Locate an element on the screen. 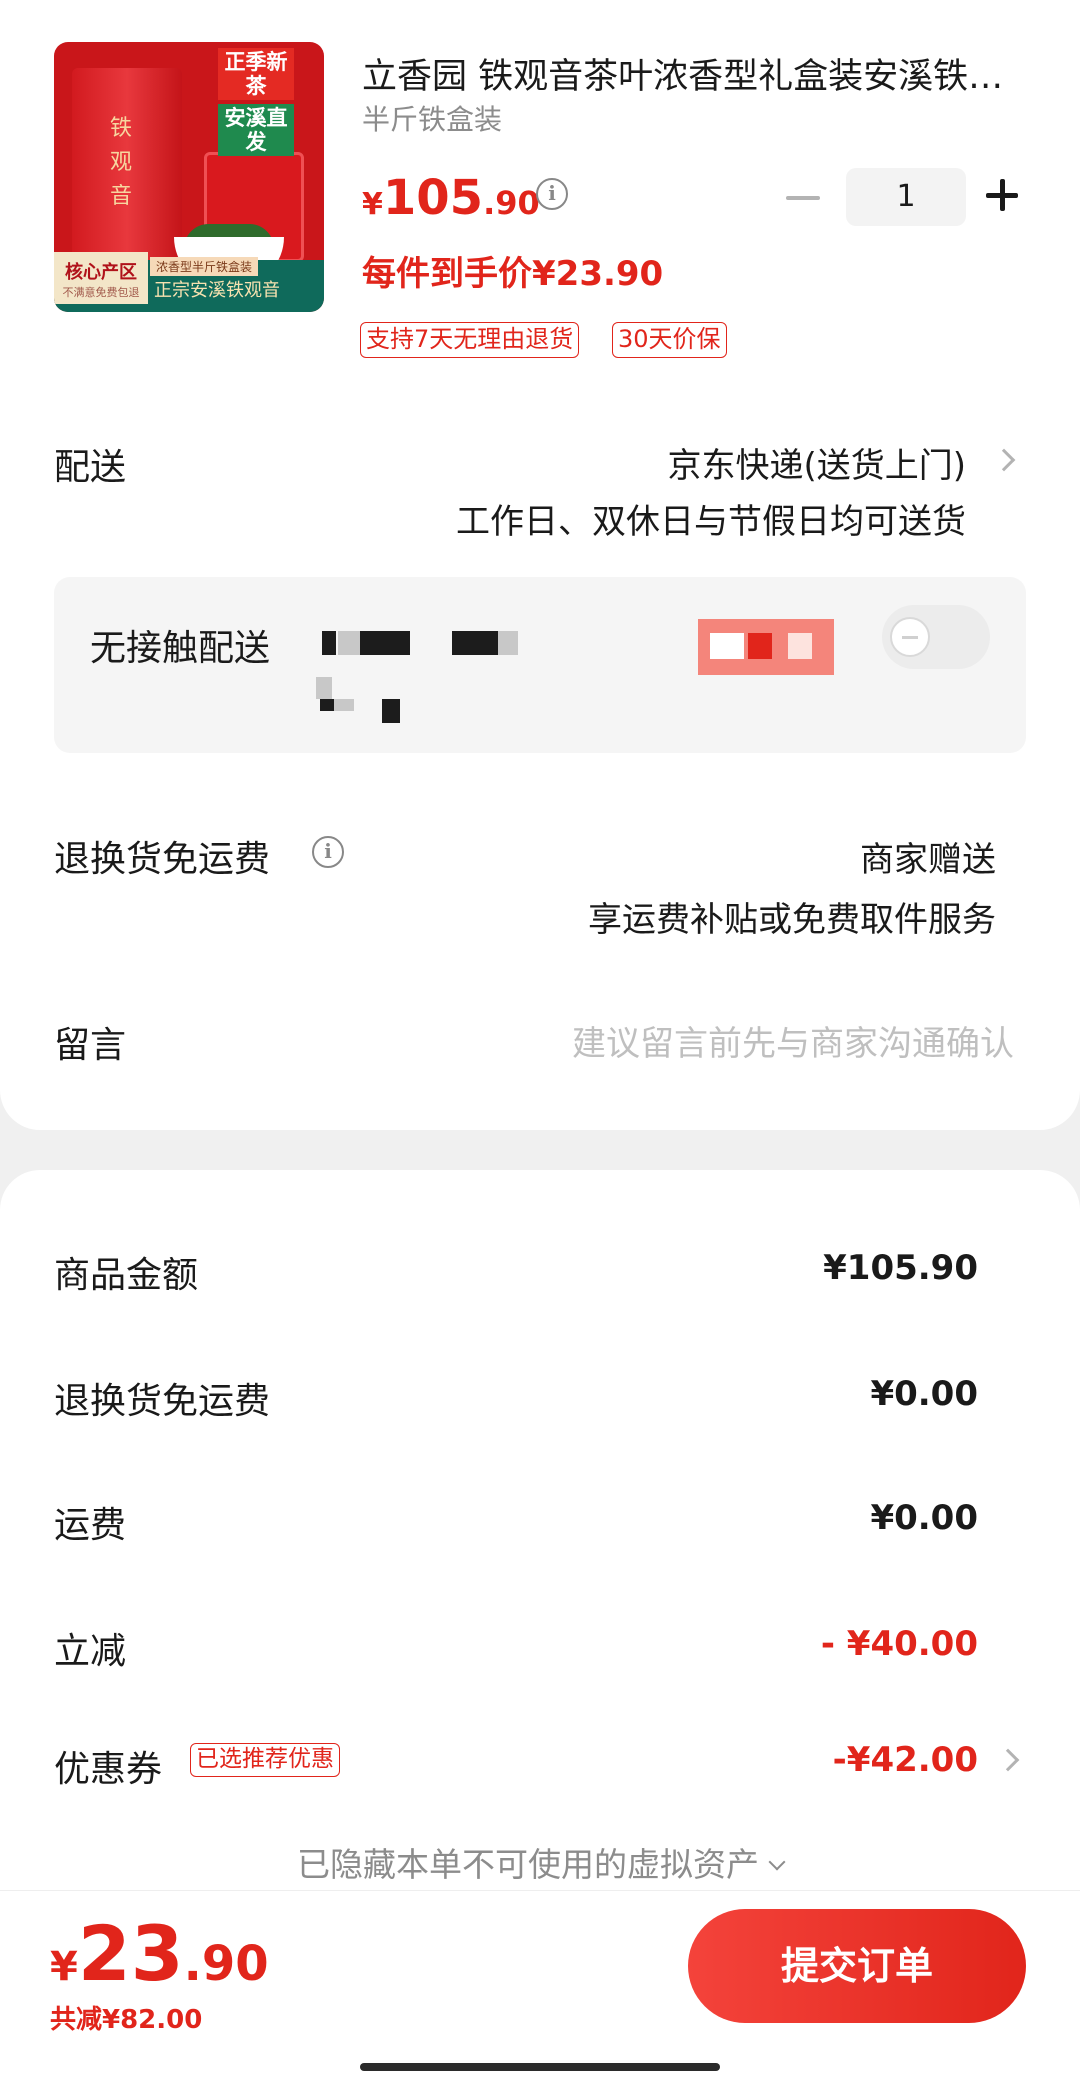 Image resolution: width=1080 pixels, height=2088 pixels. home-indicator is located at coordinates (540, 2067).